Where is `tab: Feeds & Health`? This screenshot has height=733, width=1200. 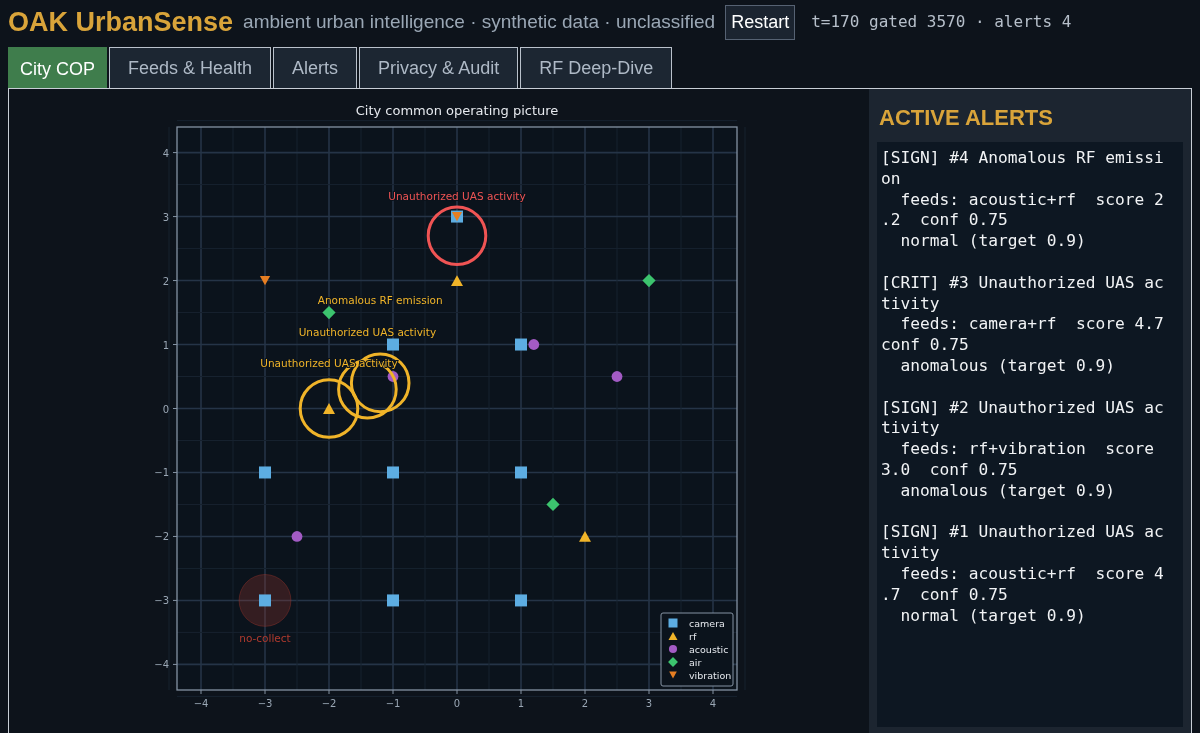 tab: Feeds & Health is located at coordinates (190, 67).